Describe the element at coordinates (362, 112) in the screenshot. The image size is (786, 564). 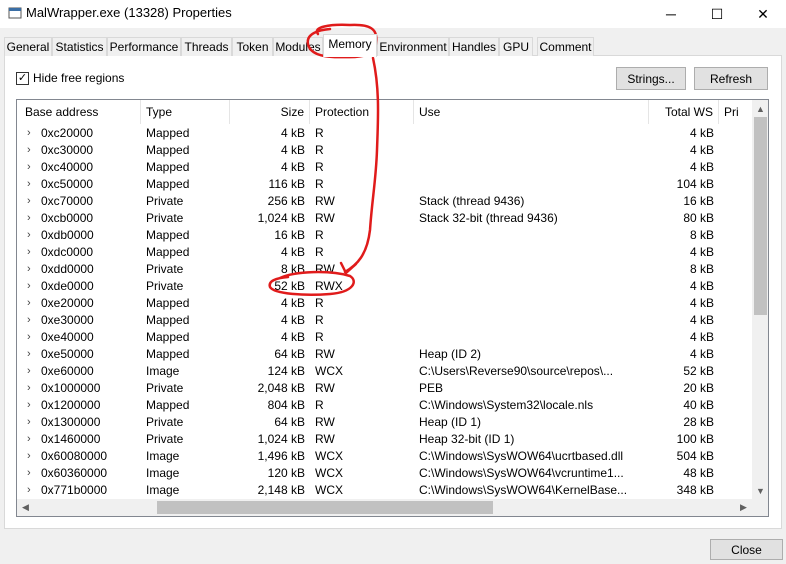
I see `column-protection: Protection` at that location.